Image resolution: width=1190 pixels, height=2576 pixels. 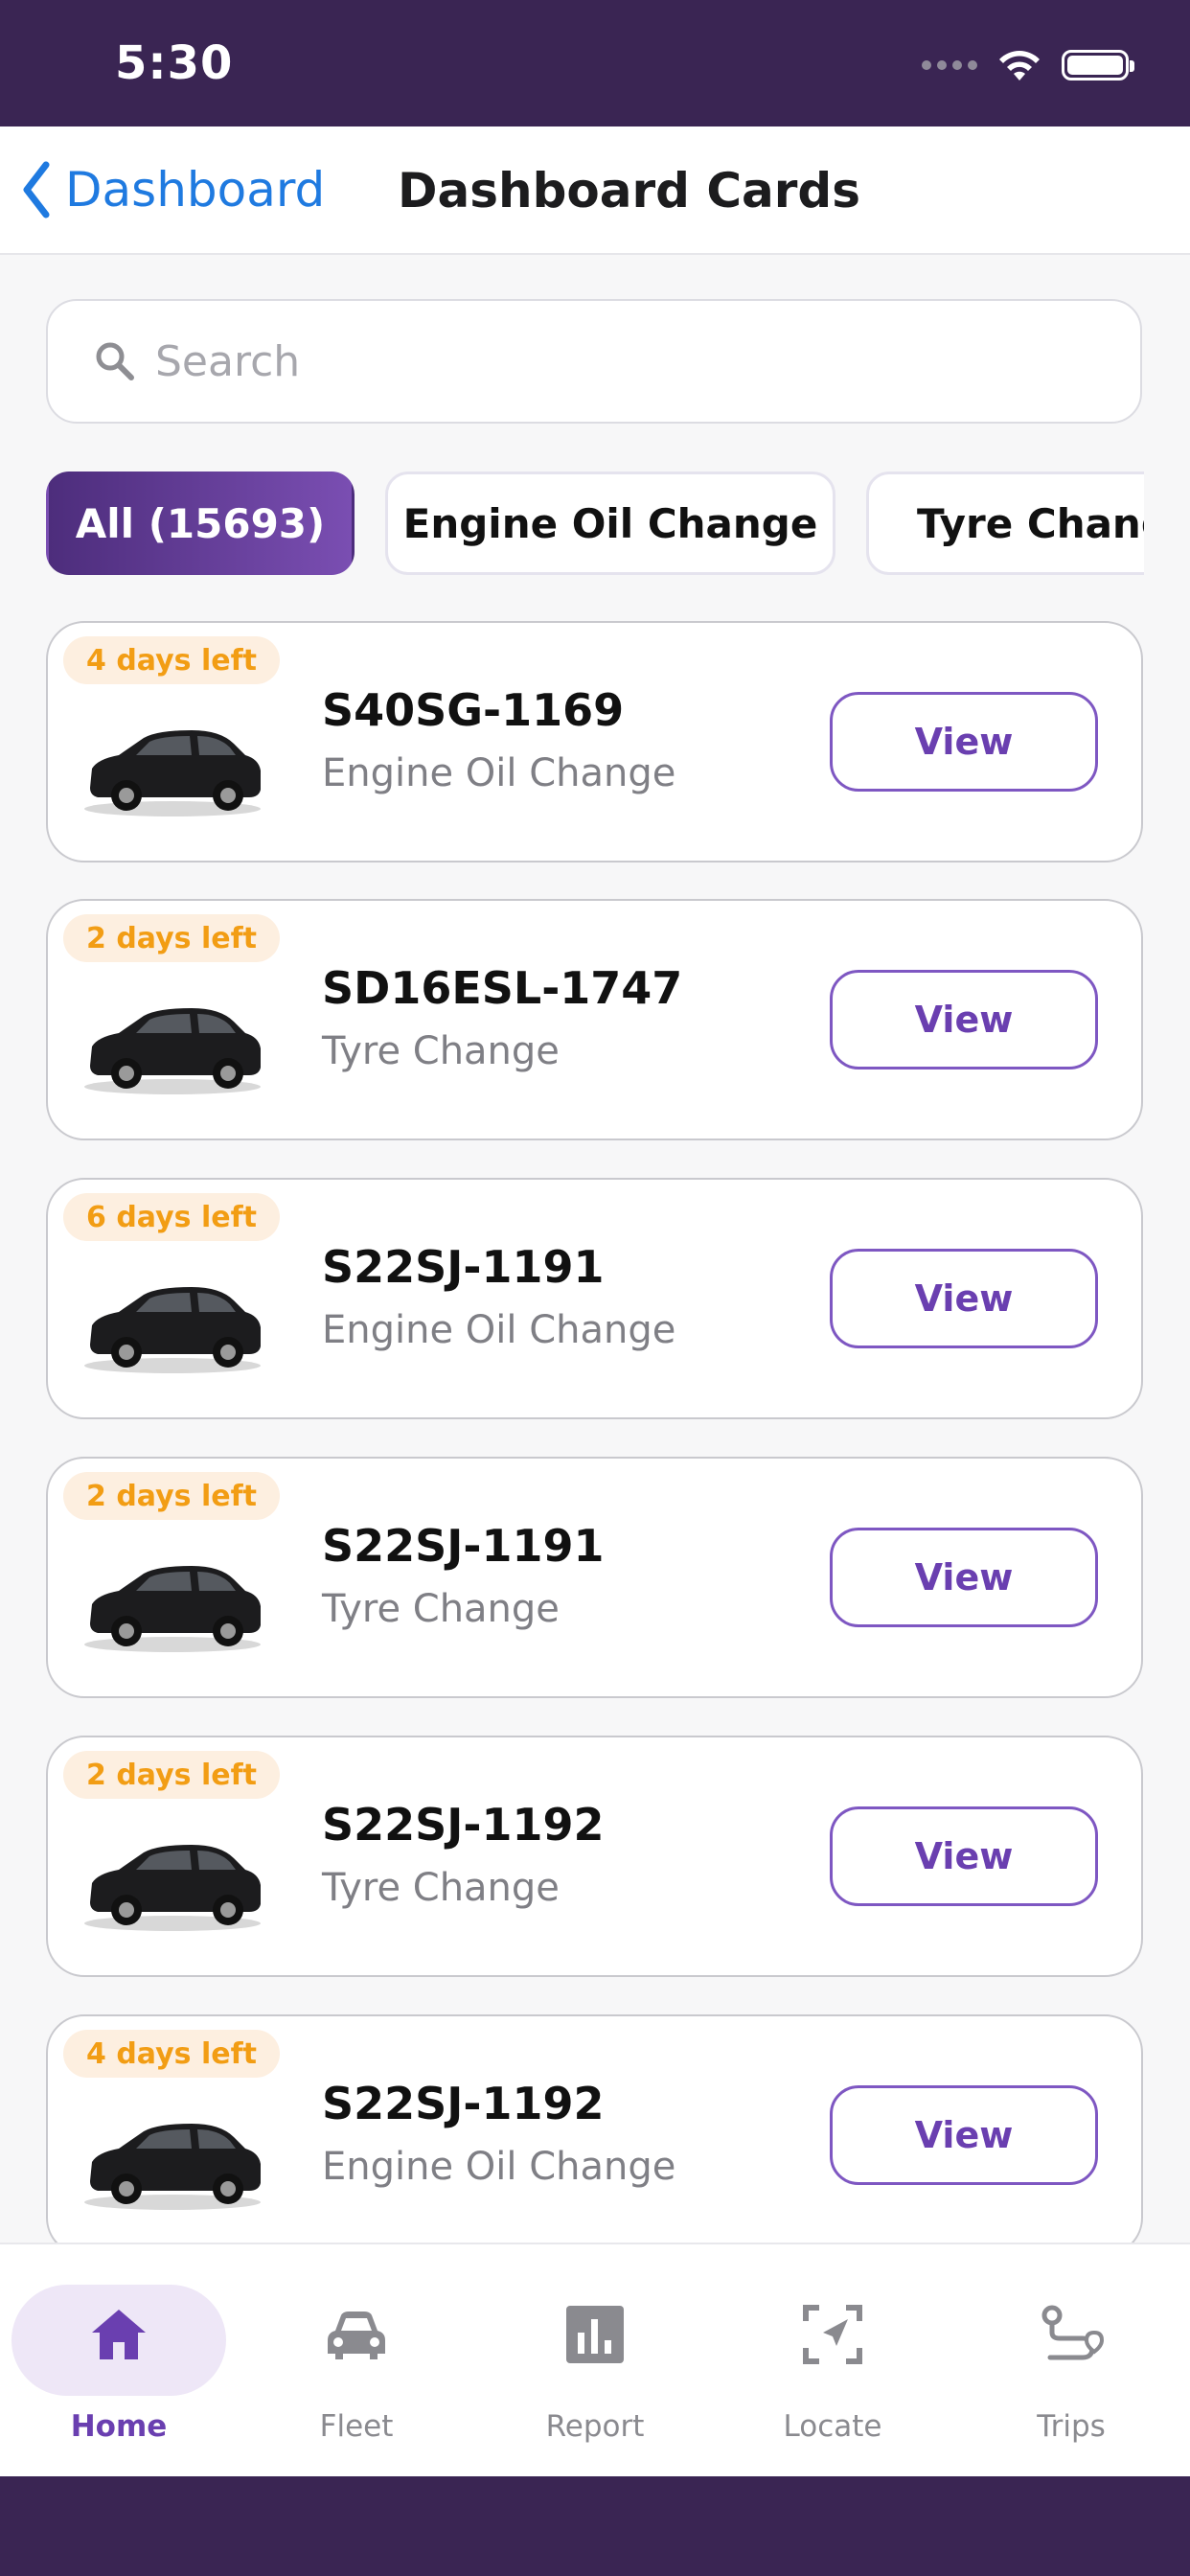 What do you see at coordinates (950, 65) in the screenshot?
I see `cellular-signal-icon` at bounding box center [950, 65].